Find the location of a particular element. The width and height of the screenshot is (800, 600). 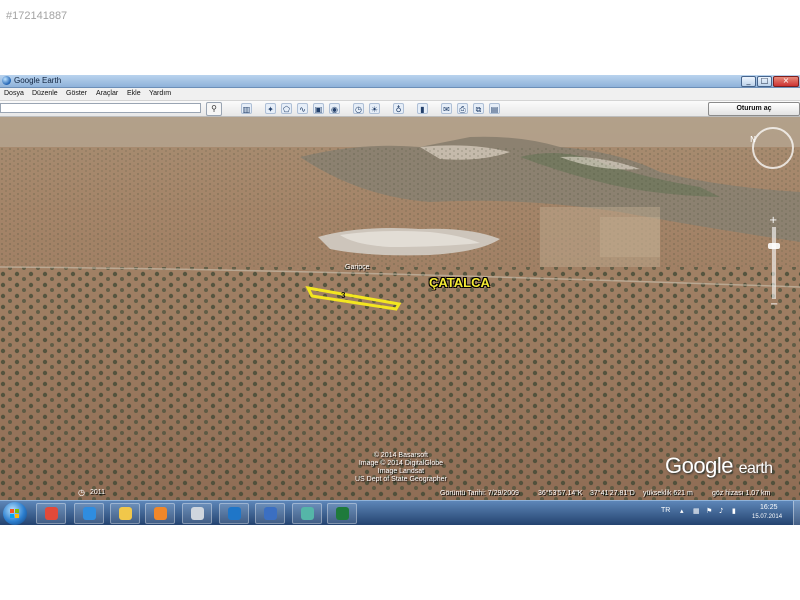

historical-clock-icon: ◷ is located at coordinates (81, 492).